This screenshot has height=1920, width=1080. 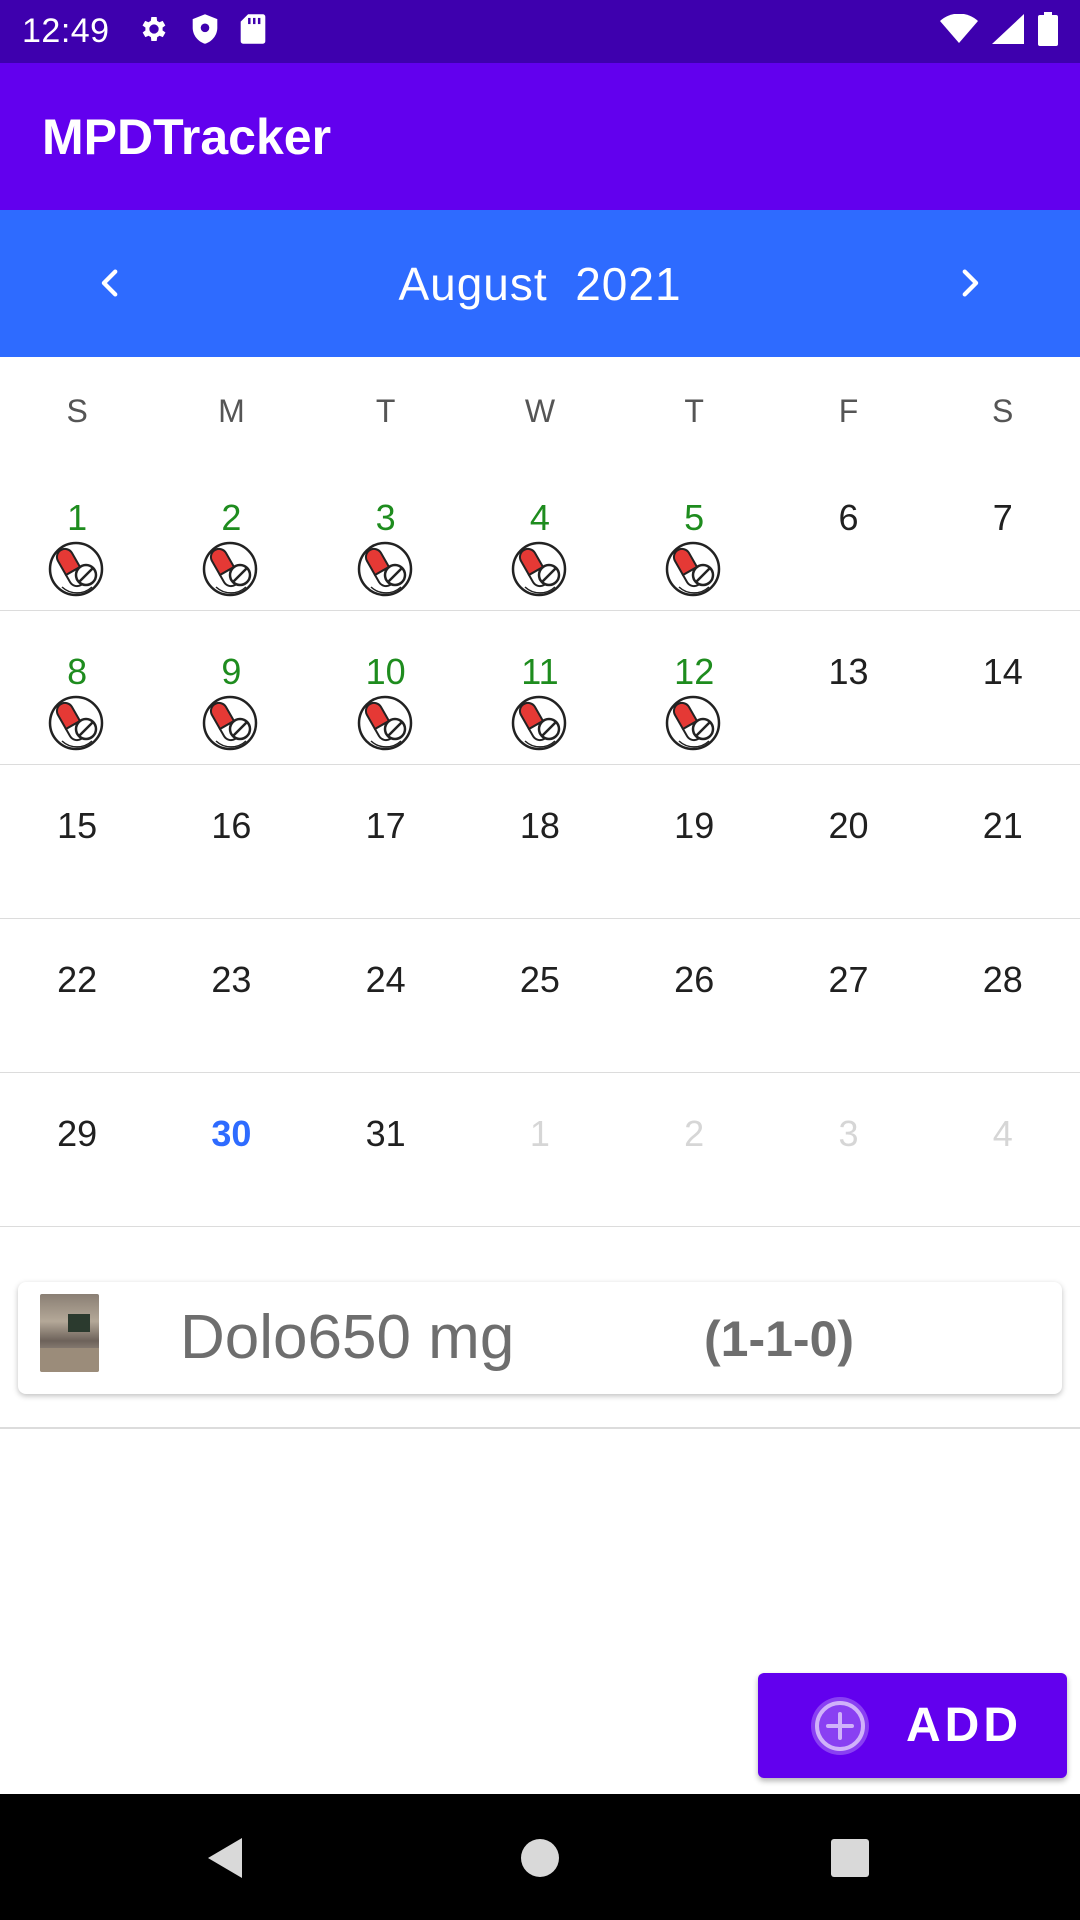 What do you see at coordinates (231, 671) in the screenshot?
I see `day-number: 9` at bounding box center [231, 671].